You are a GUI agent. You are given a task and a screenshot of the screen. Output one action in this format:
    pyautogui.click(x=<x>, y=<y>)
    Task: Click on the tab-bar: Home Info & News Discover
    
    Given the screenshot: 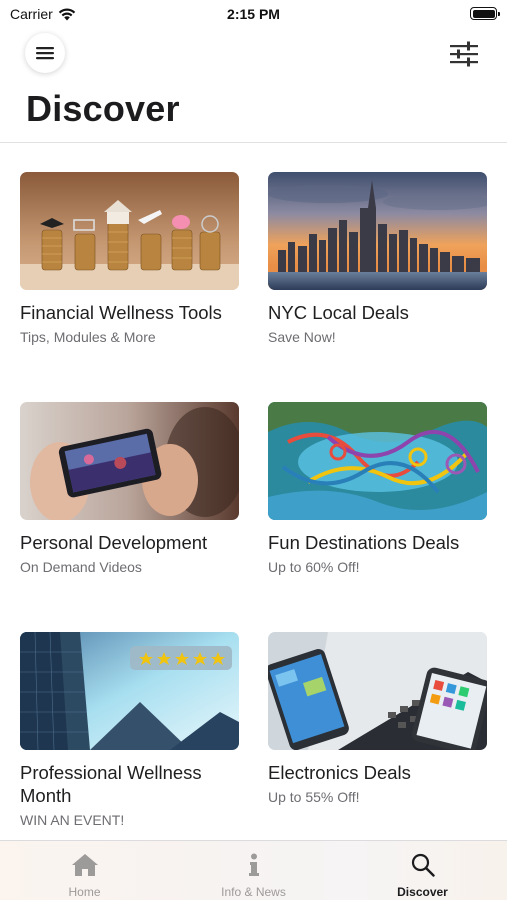 What is the action you would take?
    pyautogui.click(x=253, y=870)
    